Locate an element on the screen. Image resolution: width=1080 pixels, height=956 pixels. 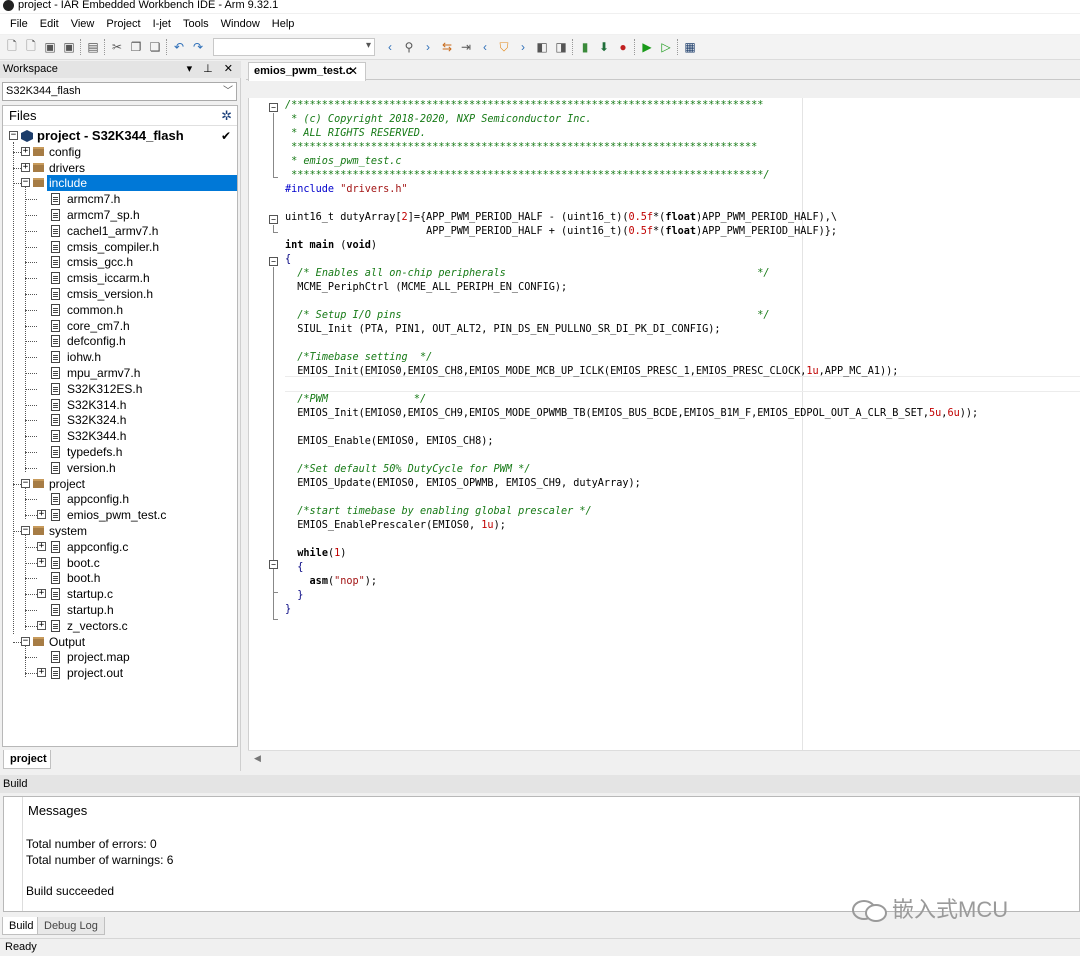
tree-file-item: + startup.c is located at coordinates (120, 594).